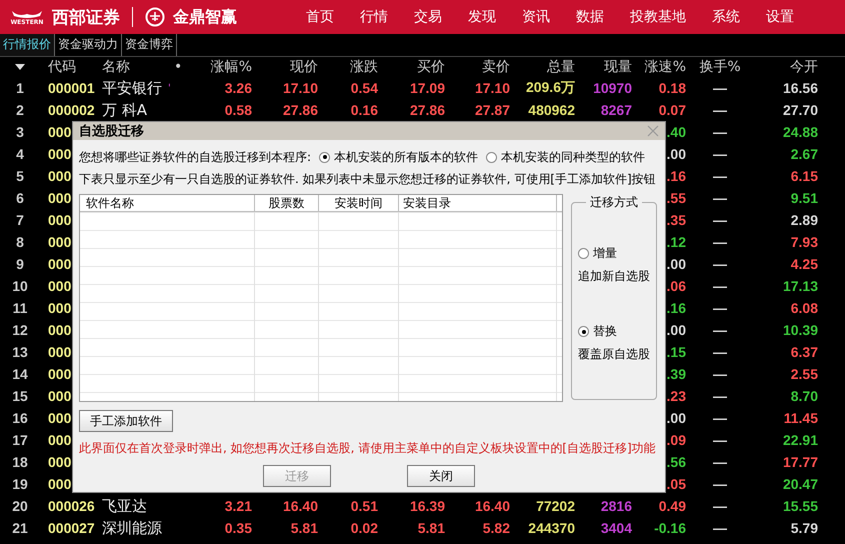 The height and width of the screenshot is (544, 845). Describe the element at coordinates (364, 88) in the screenshot. I see `price-value: 0.54` at that location.